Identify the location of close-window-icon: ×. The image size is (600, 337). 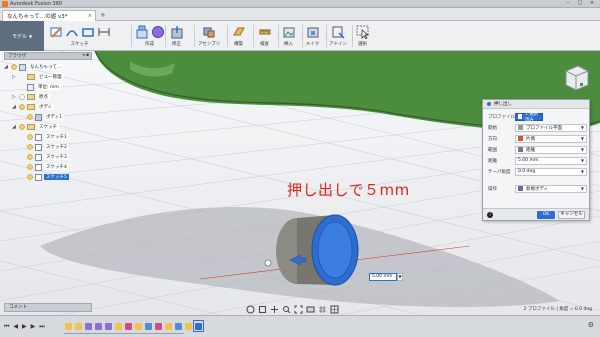
(592, 3).